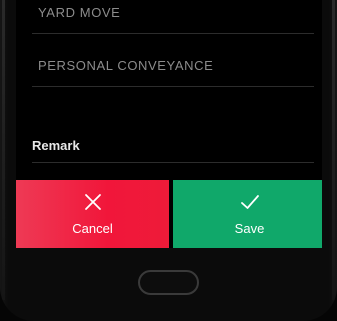 Image resolution: width=337 pixels, height=321 pixels. I want to click on remark-label: Remark, so click(56, 145).